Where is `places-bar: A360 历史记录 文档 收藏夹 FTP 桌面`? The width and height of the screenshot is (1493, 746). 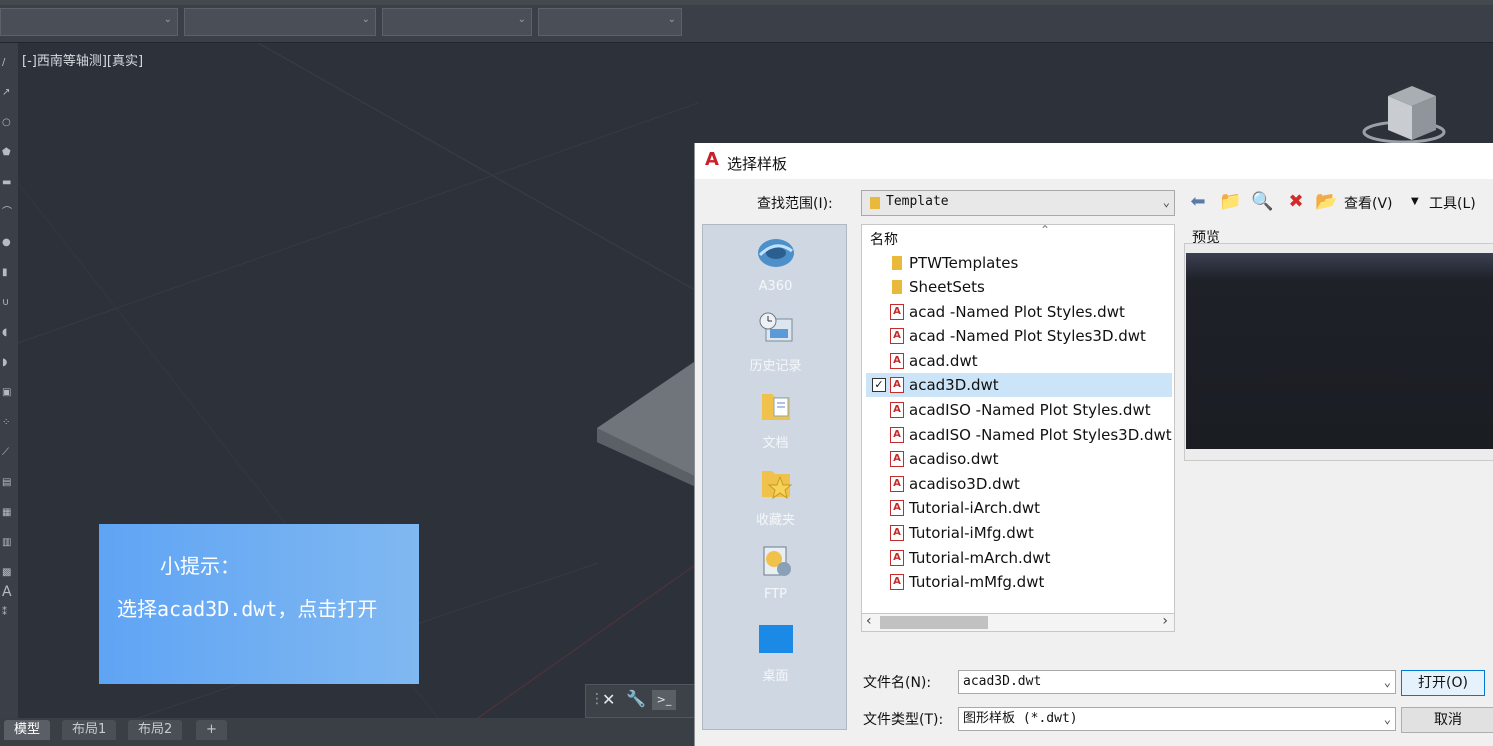 places-bar: A360 历史记录 文档 收藏夹 FTP 桌面 is located at coordinates (774, 477).